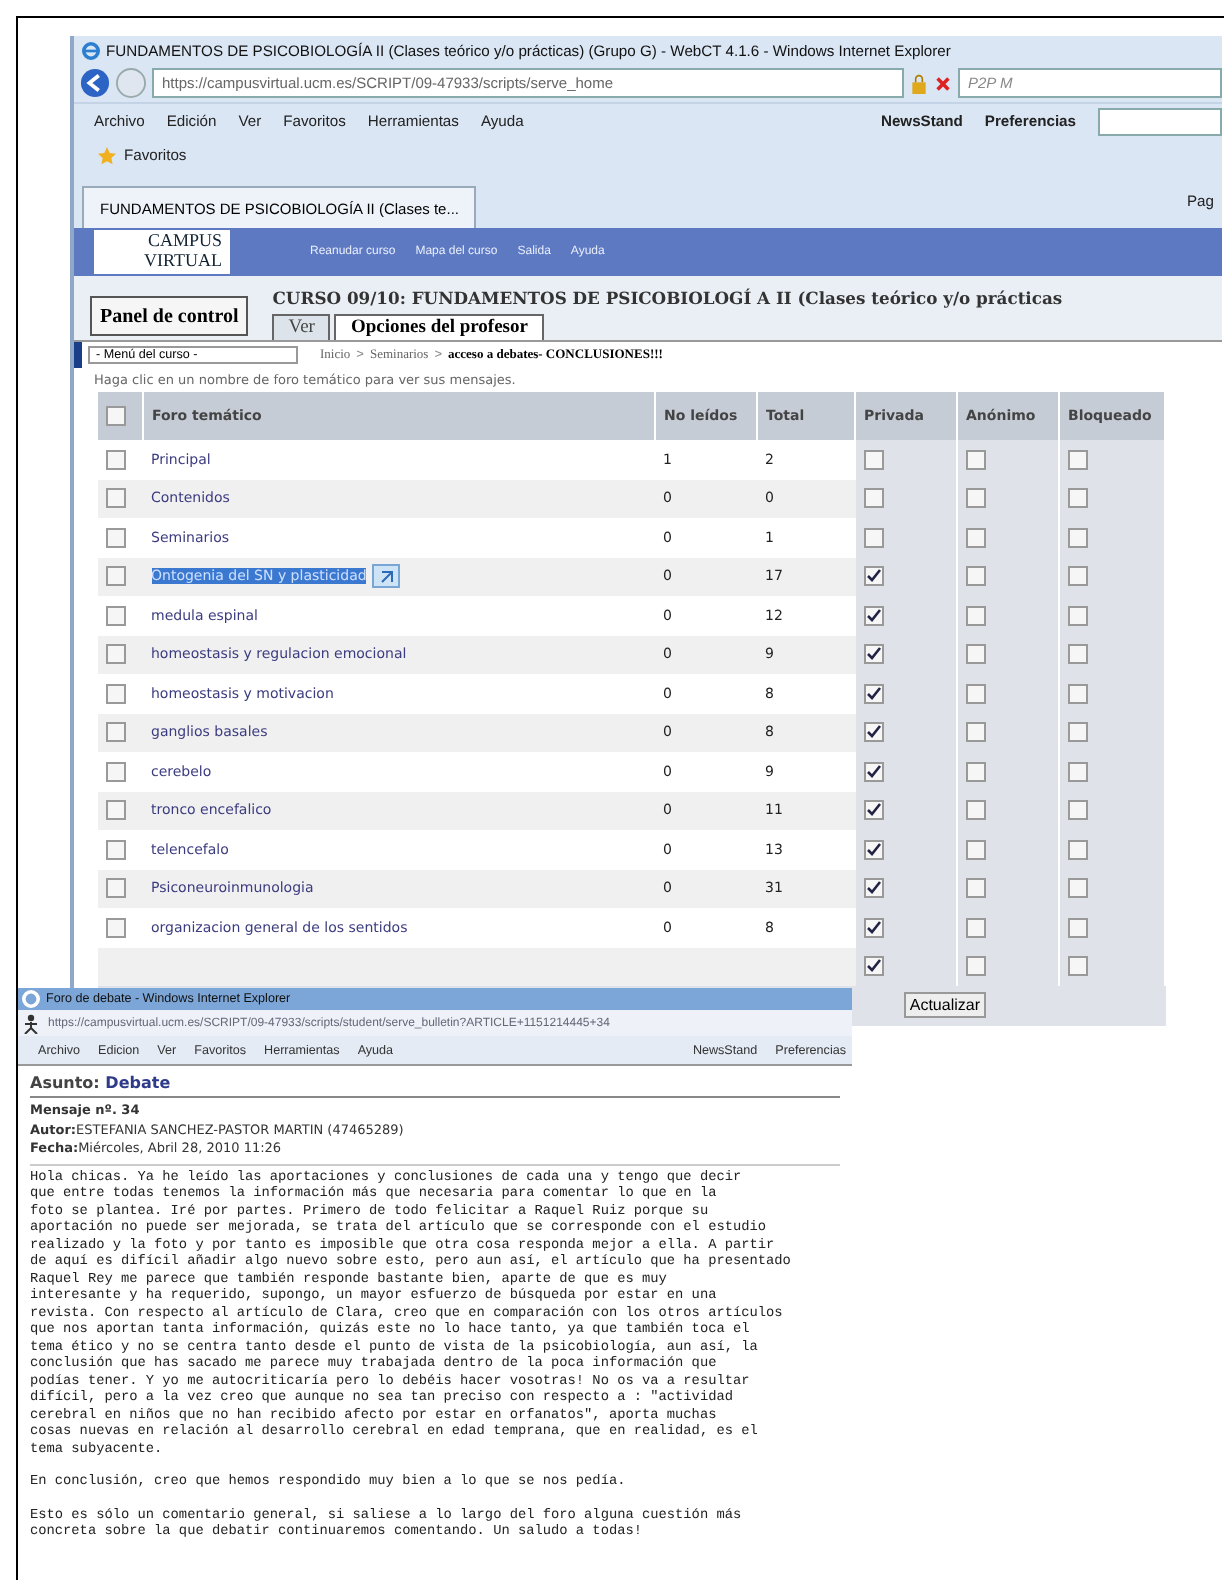 The height and width of the screenshot is (1580, 1224). I want to click on tab: Opciones del profesor, so click(439, 327).